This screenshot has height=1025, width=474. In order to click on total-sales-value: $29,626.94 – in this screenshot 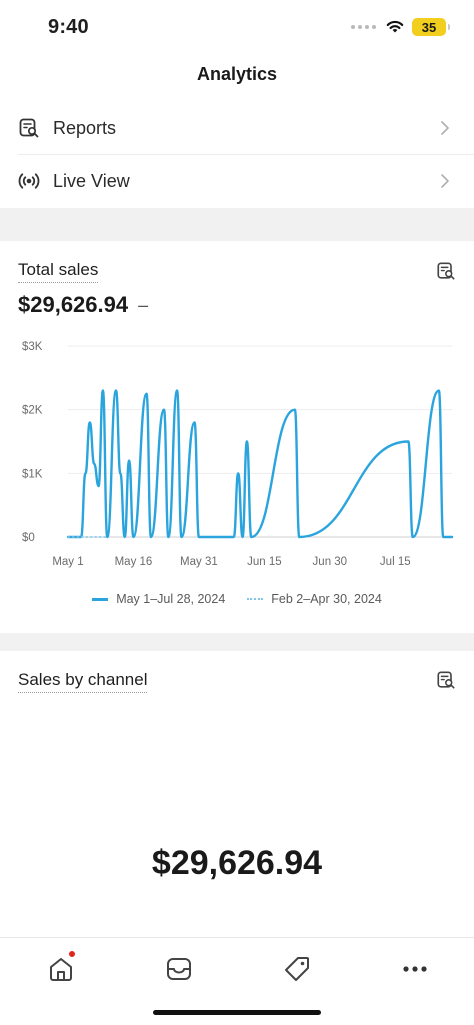, I will do `click(83, 305)`.